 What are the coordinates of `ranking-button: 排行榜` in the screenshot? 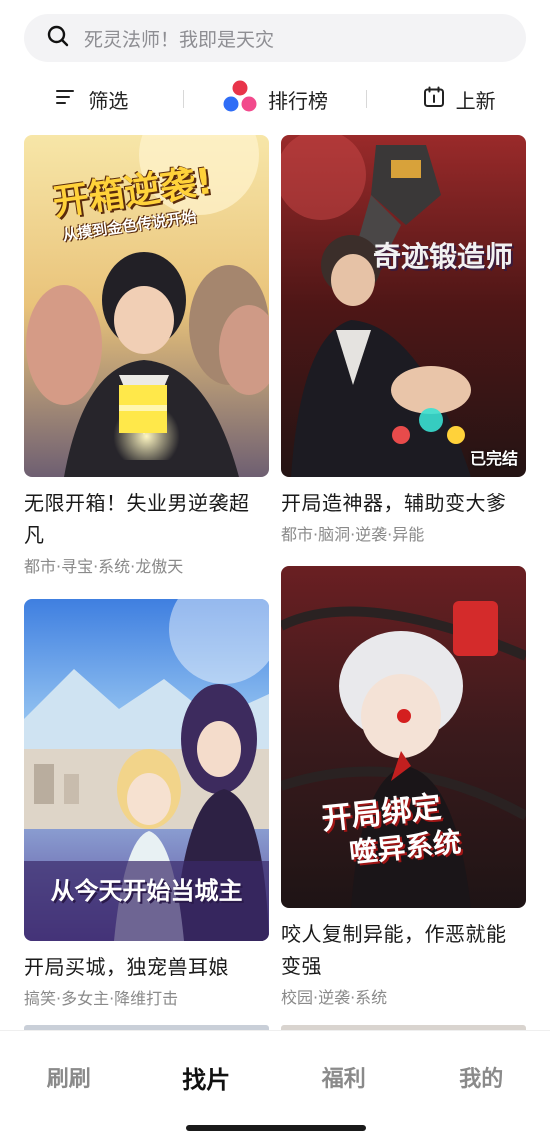 It's located at (275, 99).